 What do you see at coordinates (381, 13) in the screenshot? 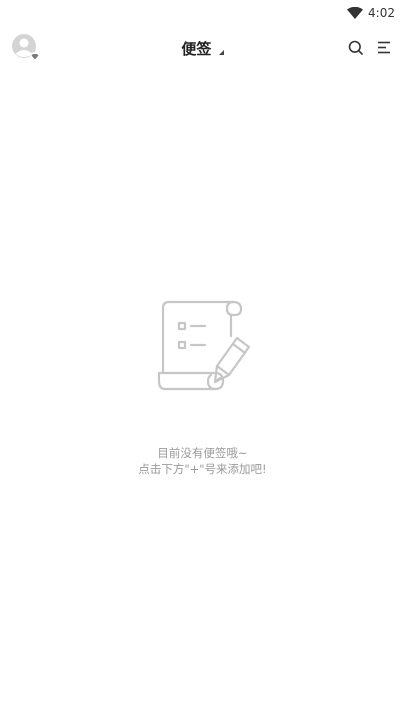
I see `status-time: 4:02` at bounding box center [381, 13].